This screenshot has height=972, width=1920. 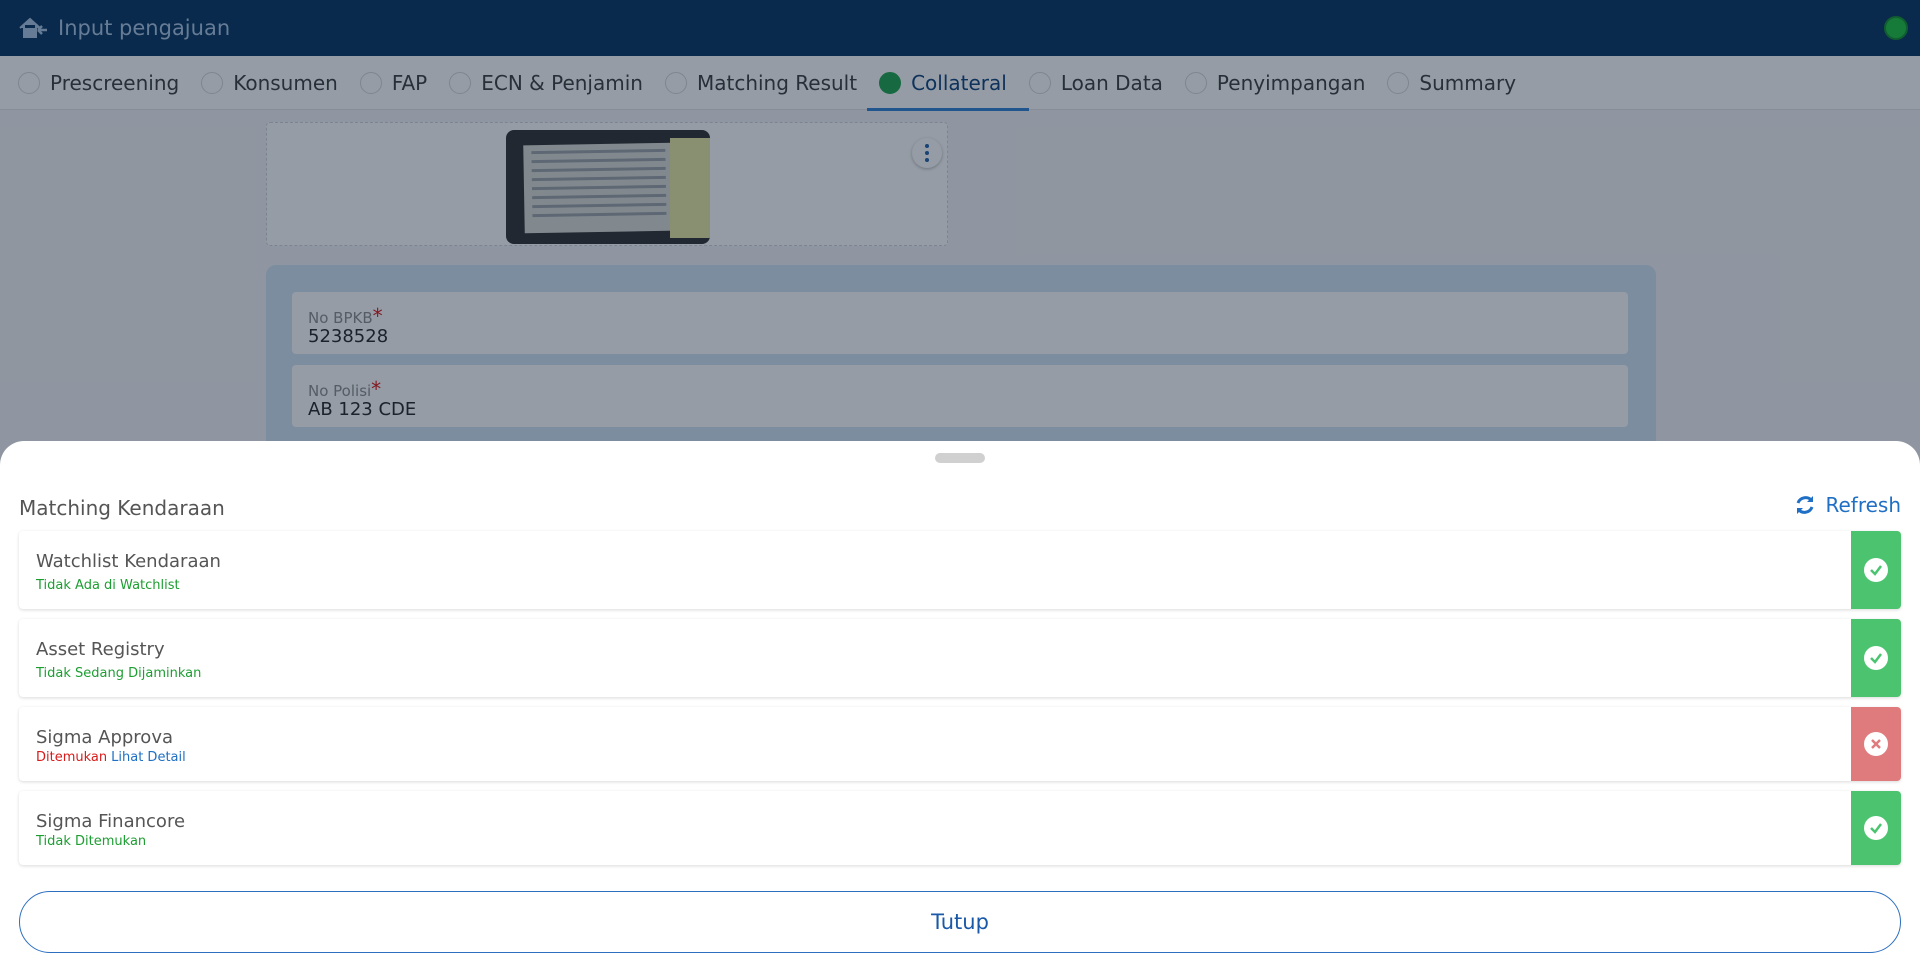 I want to click on item-status: Tidak Ditemukan, so click(x=91, y=841).